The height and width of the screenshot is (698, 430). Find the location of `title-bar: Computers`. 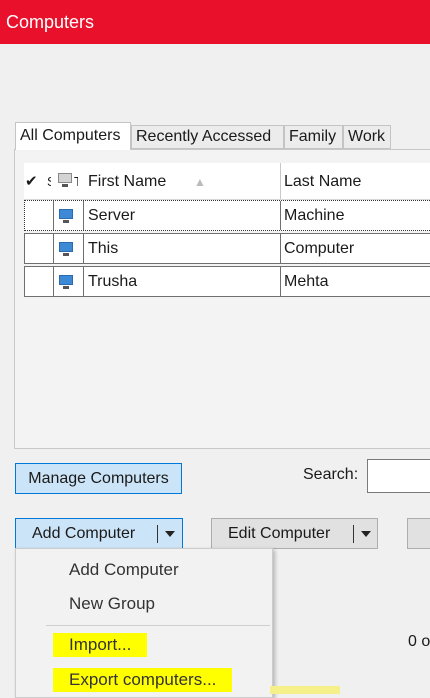

title-bar: Computers is located at coordinates (215, 22).